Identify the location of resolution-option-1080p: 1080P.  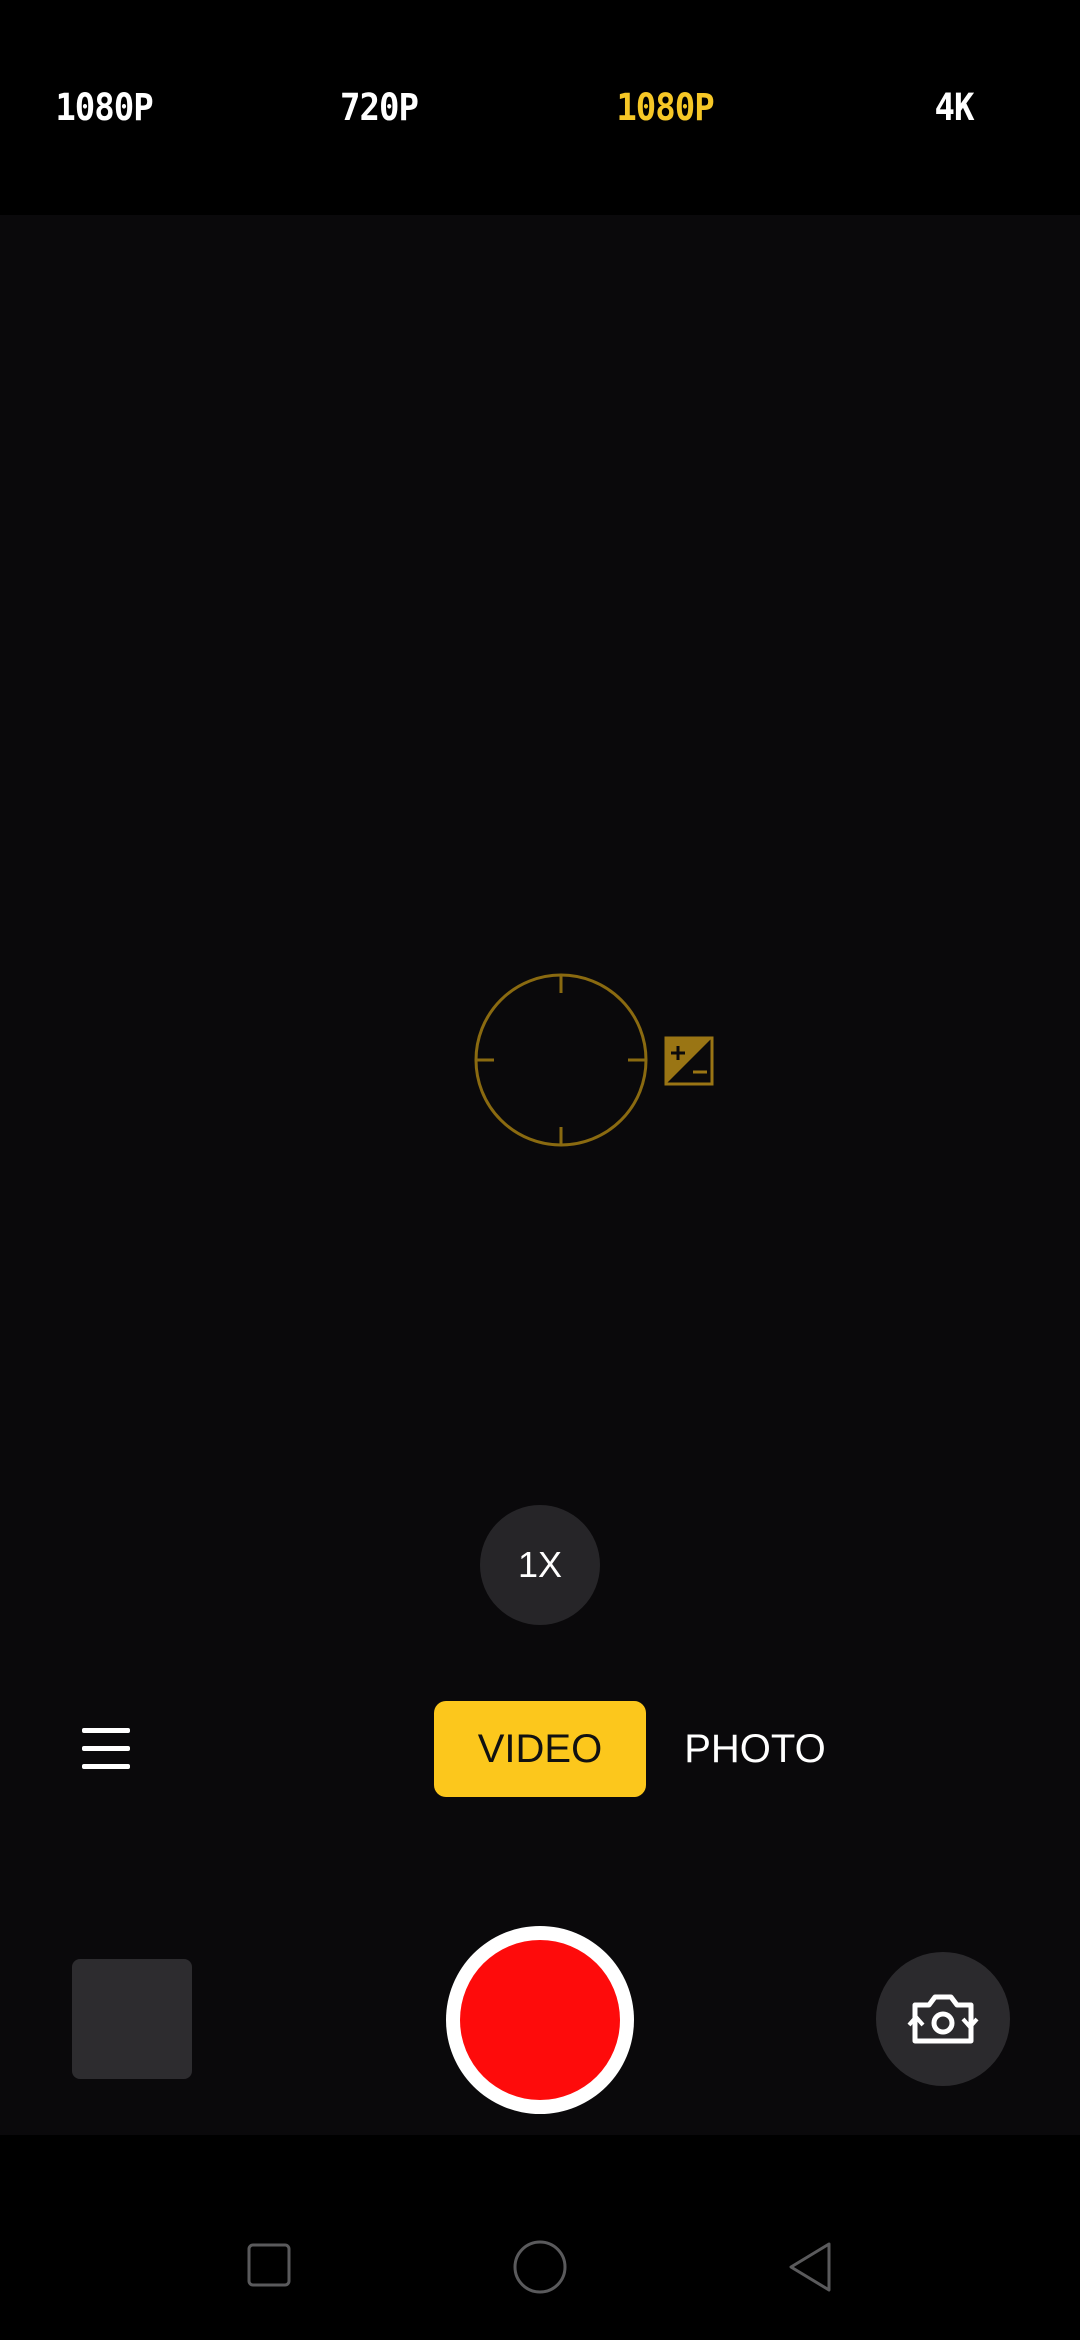
(104, 108).